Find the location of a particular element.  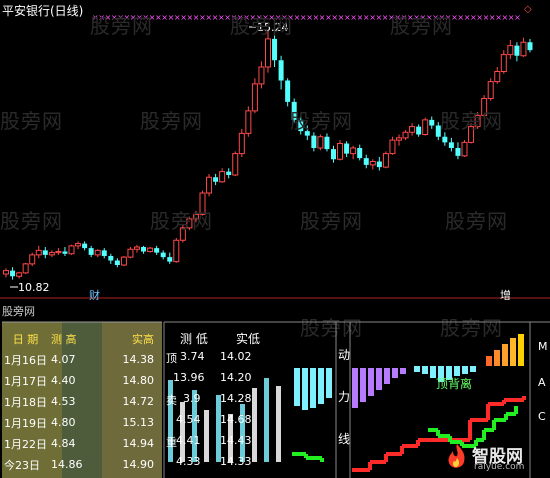

flame-icon is located at coordinates (456, 456).